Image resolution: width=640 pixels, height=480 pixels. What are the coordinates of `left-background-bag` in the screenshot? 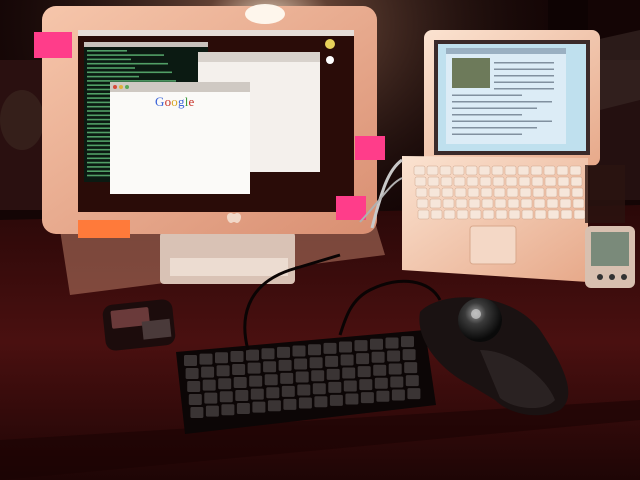 It's located at (22, 120).